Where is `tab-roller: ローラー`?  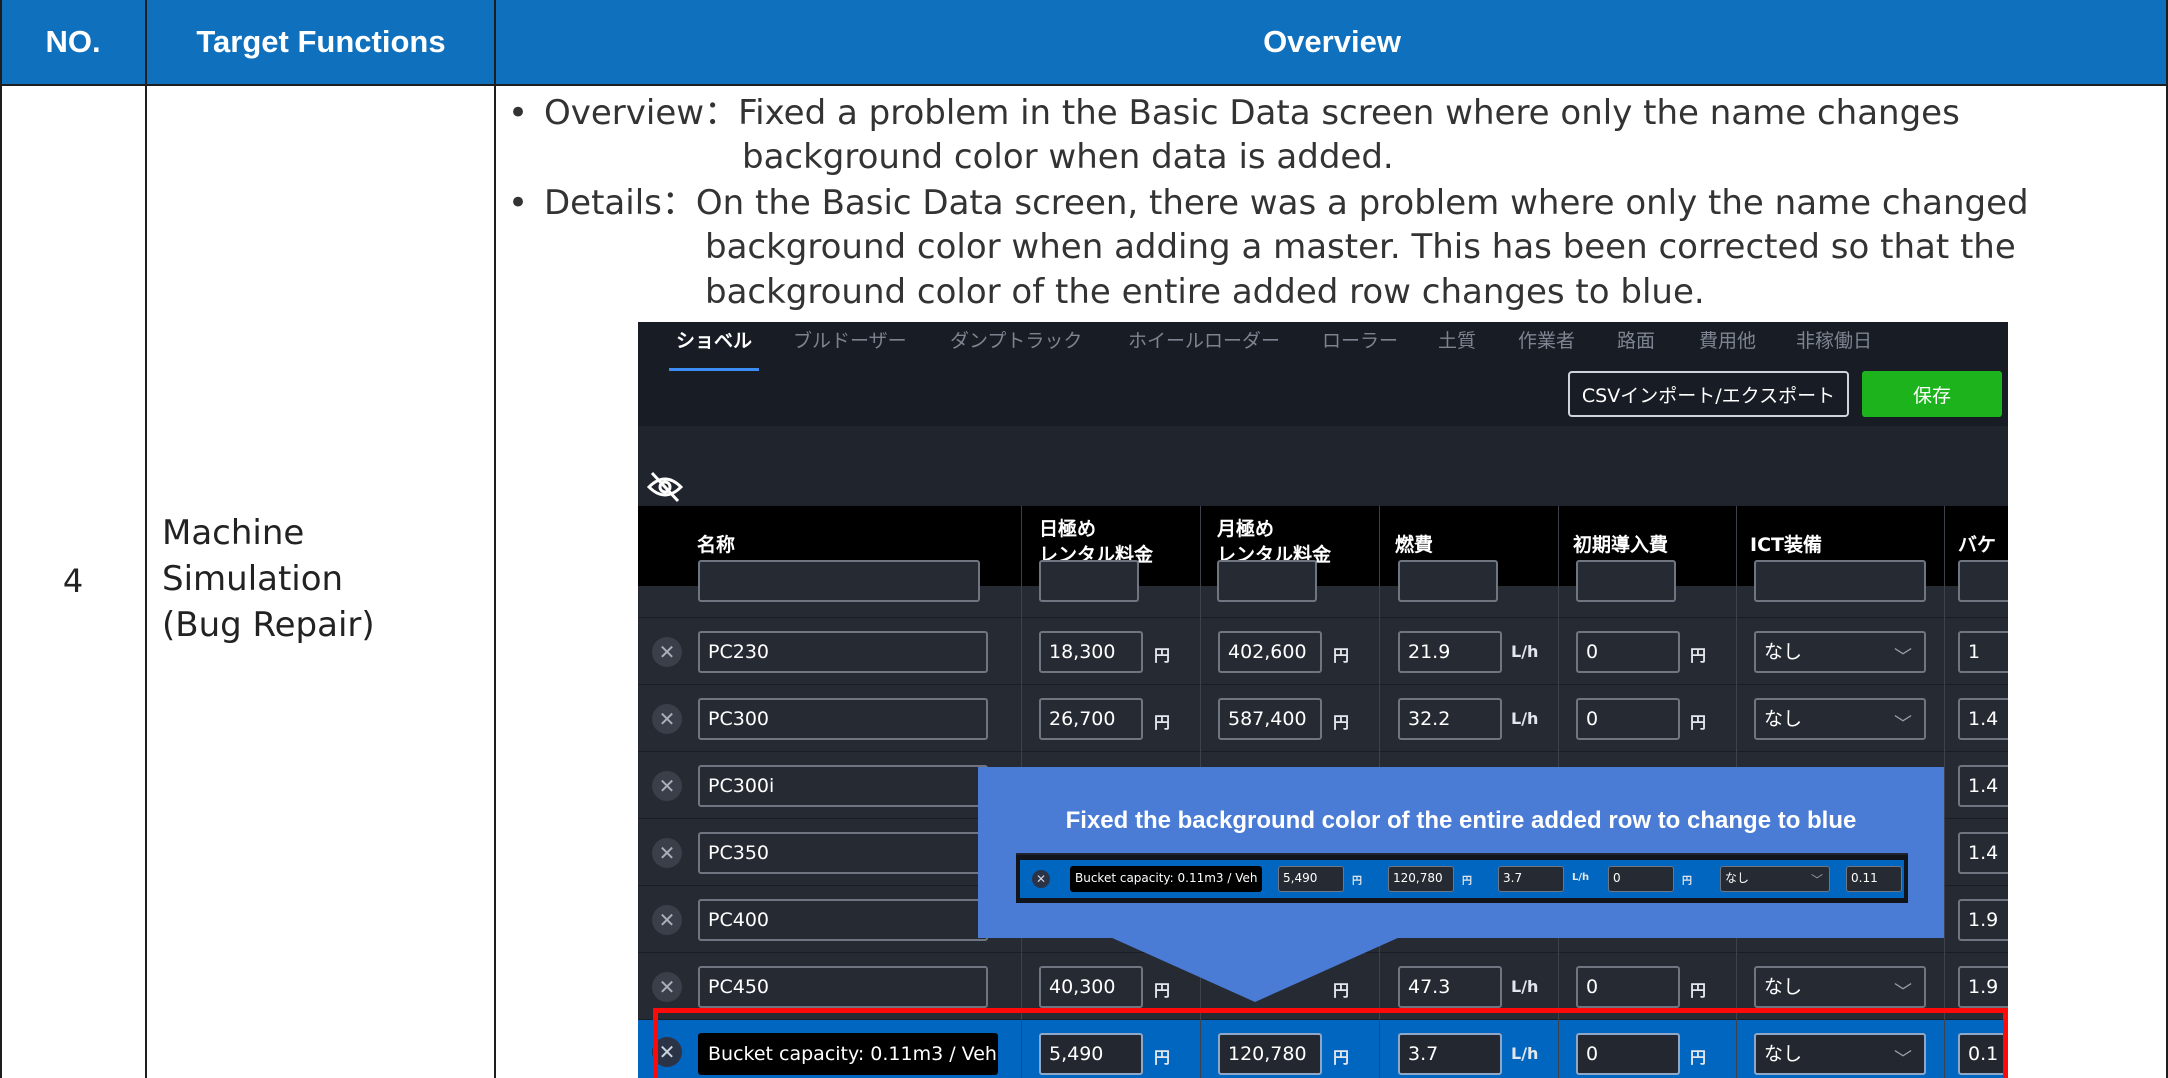 tab-roller: ローラー is located at coordinates (1360, 339).